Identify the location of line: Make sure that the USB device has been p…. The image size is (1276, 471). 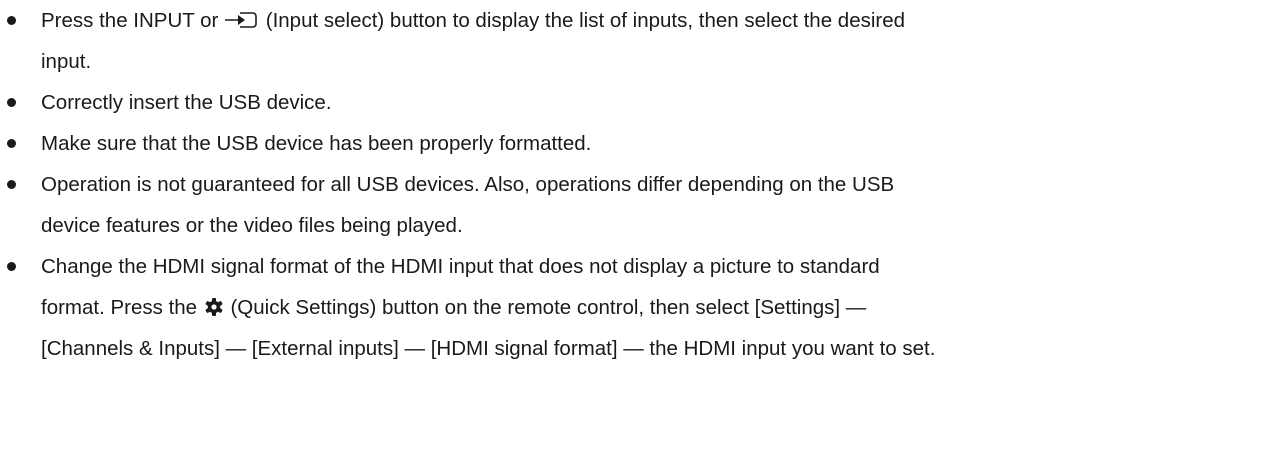
(316, 143).